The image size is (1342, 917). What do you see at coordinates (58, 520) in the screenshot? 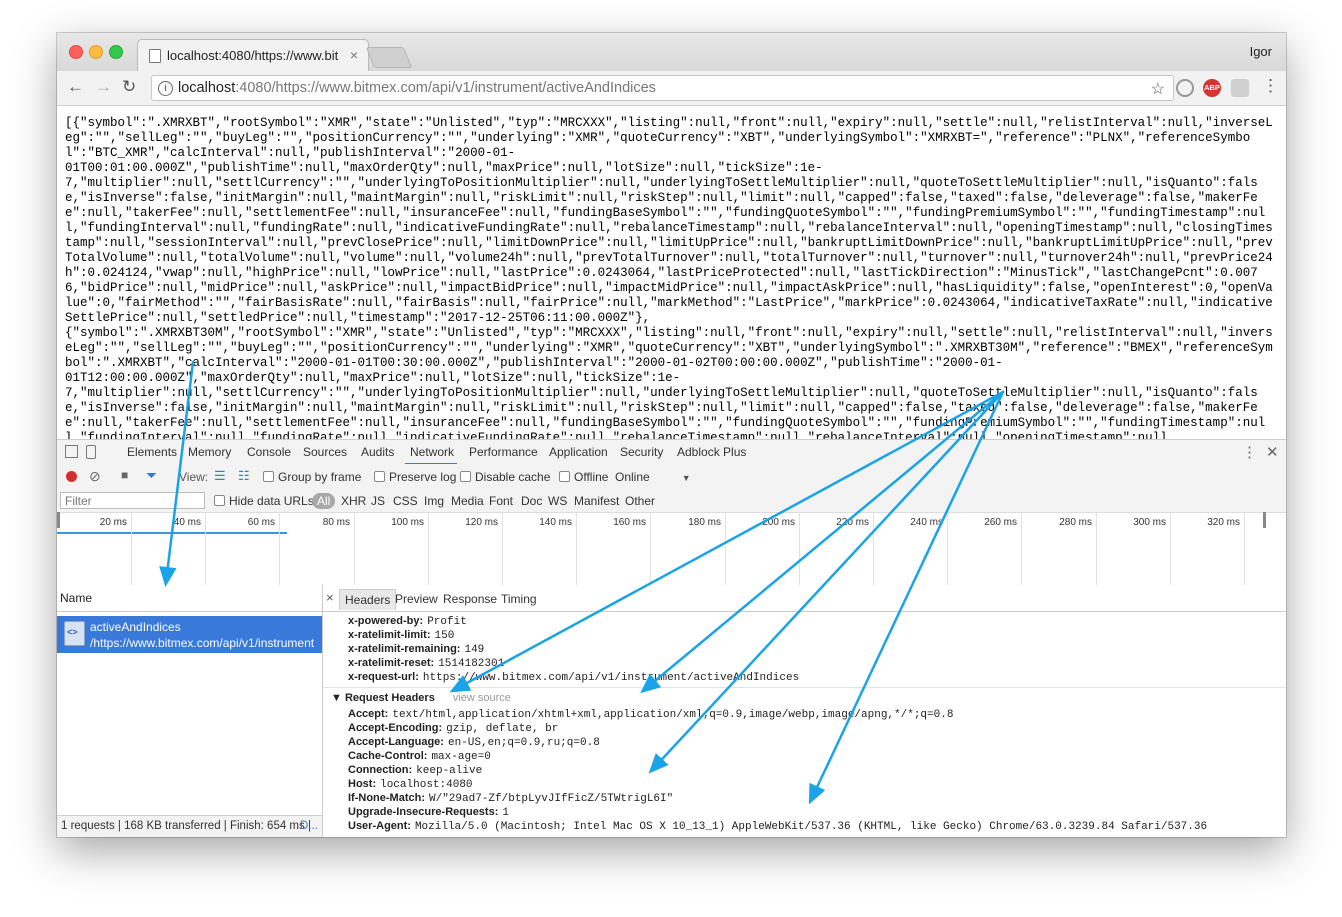
I see `overview-left-handle` at bounding box center [58, 520].